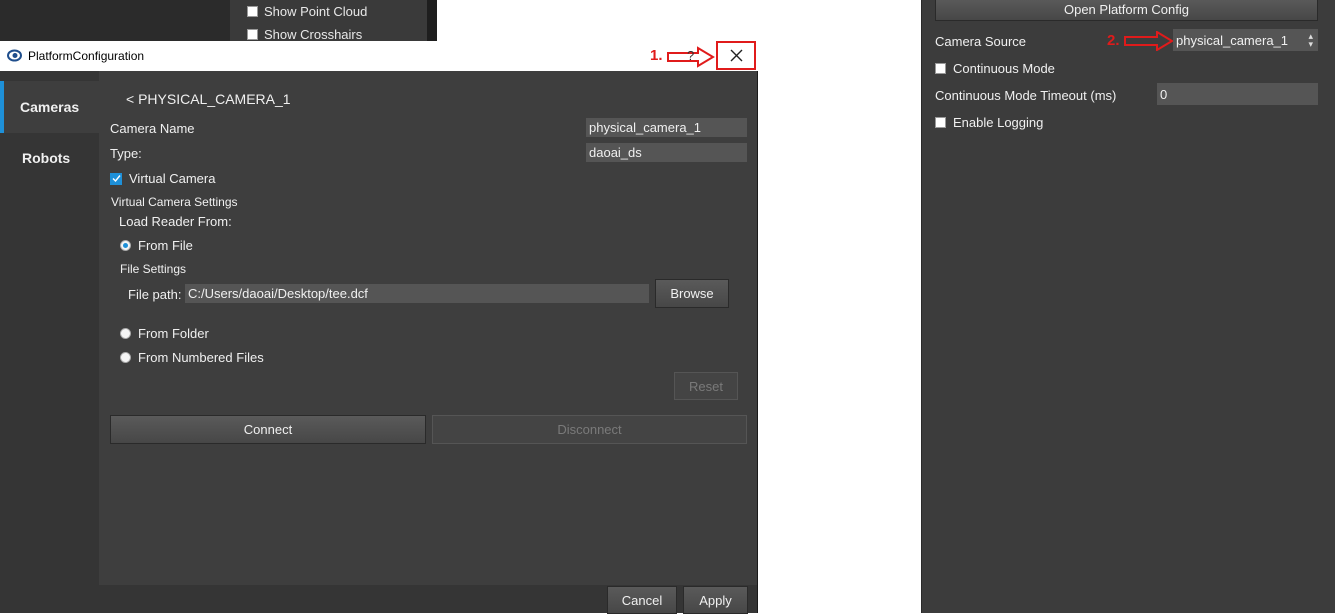  What do you see at coordinates (642, 600) in the screenshot?
I see `cancel-button: Cancel` at bounding box center [642, 600].